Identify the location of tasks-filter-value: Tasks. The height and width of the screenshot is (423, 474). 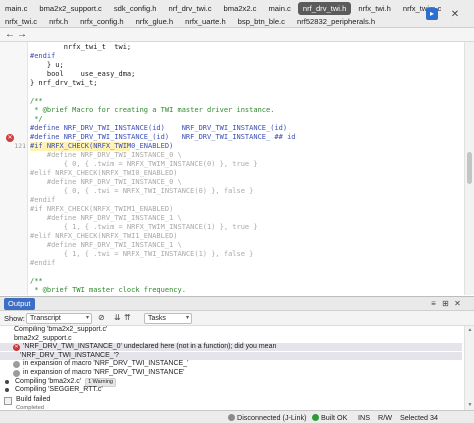
(157, 318).